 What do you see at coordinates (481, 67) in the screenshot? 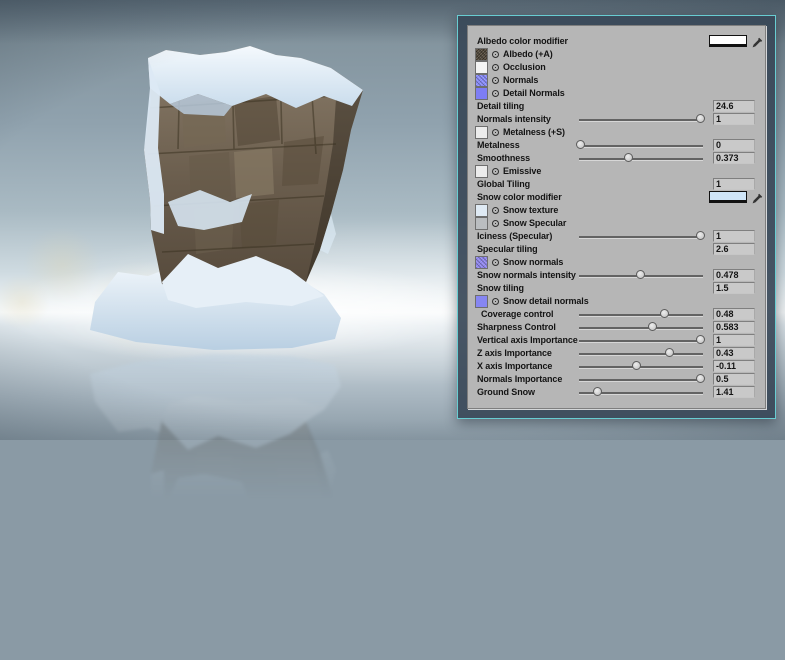
I see `occlusion-map-thumbnail` at bounding box center [481, 67].